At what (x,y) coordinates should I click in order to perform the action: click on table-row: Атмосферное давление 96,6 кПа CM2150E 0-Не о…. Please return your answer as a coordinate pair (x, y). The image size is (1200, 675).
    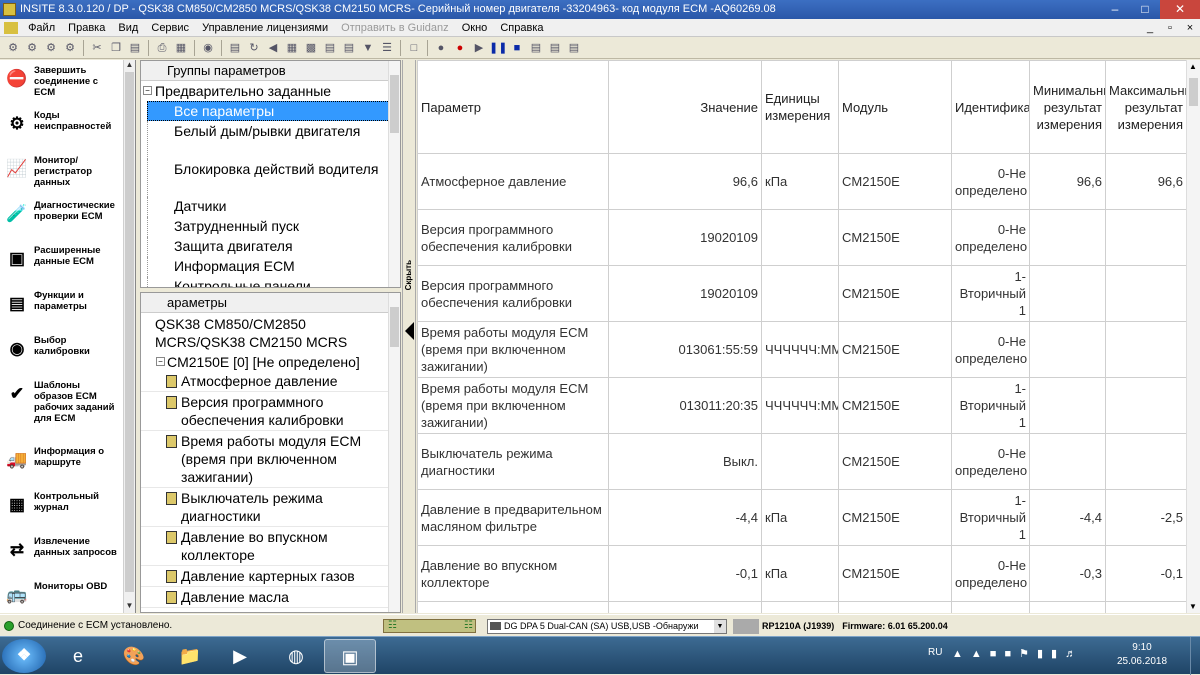
    Looking at the image, I should click on (802, 181).